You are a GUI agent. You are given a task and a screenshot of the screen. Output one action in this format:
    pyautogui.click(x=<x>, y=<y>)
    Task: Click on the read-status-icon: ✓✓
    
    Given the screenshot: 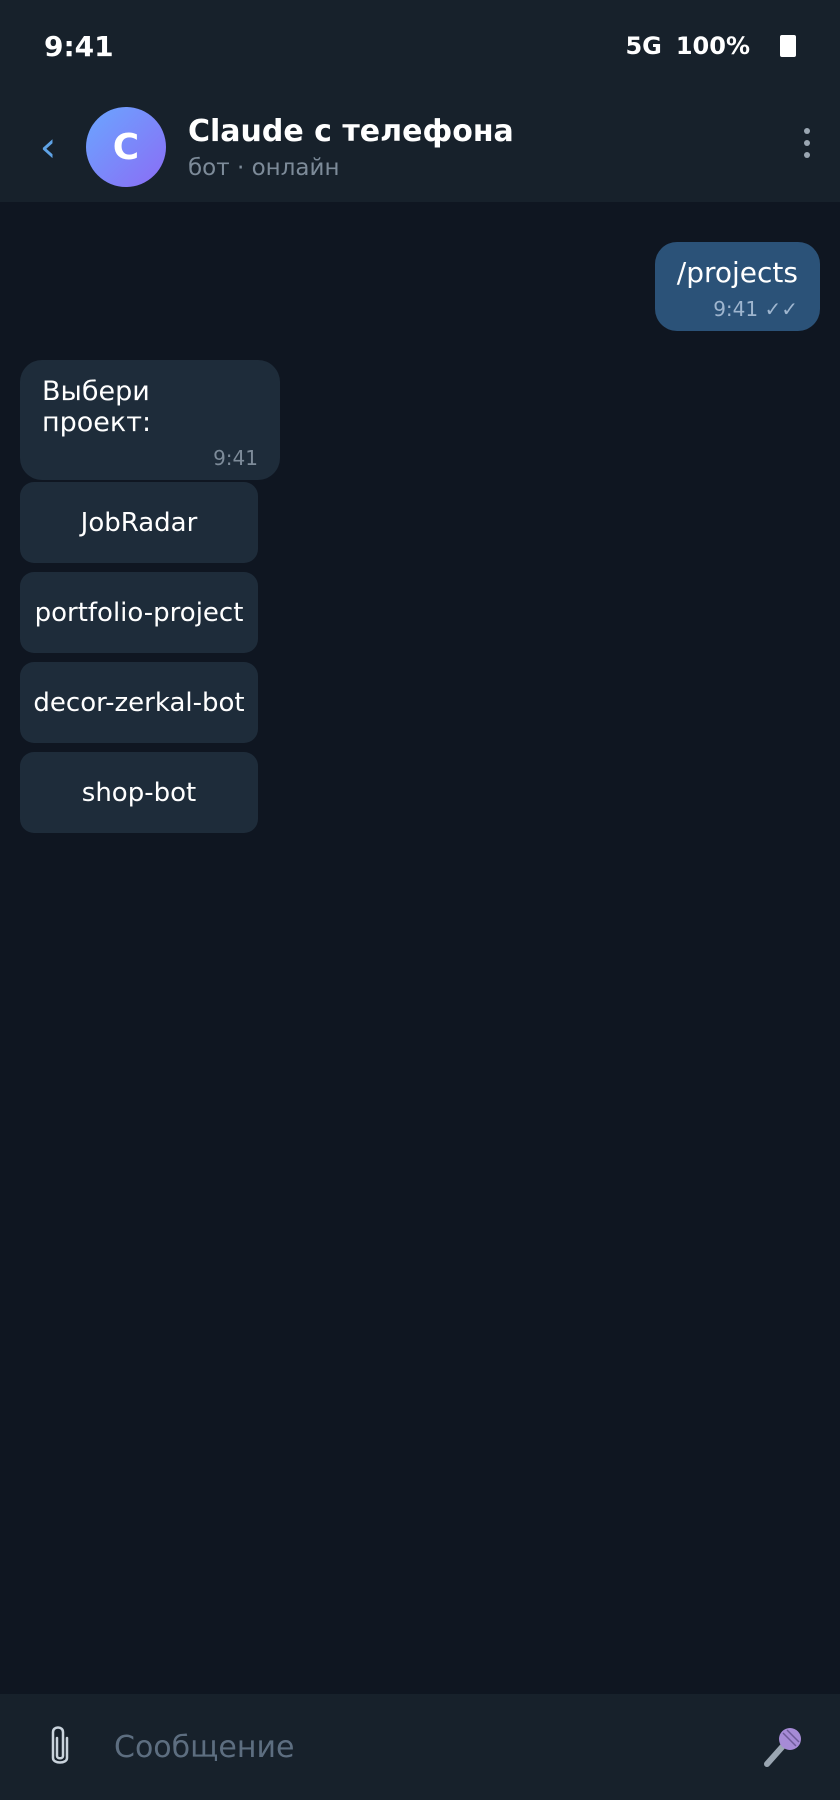 What is the action you would take?
    pyautogui.click(x=781, y=309)
    